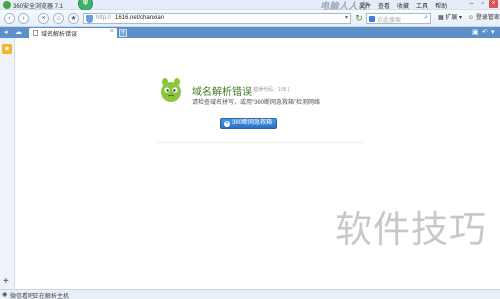  I want to click on menu-favorites: 收藏, so click(403, 5).